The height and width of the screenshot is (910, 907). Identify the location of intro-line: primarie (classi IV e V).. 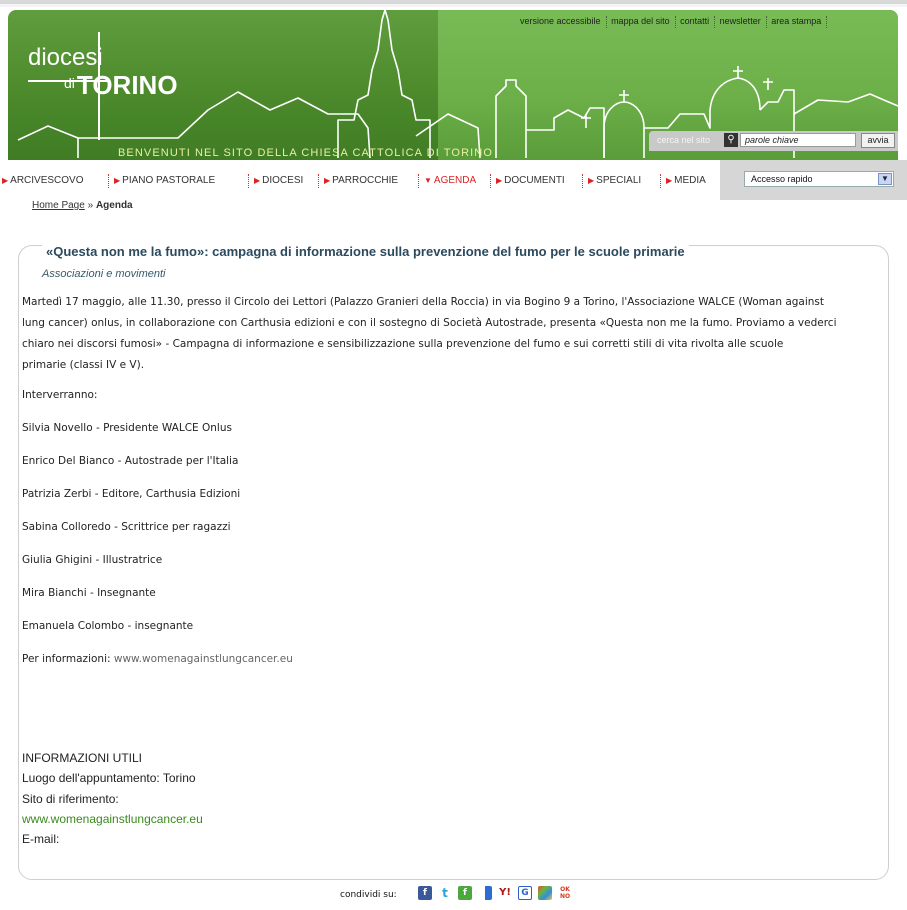
(83, 365).